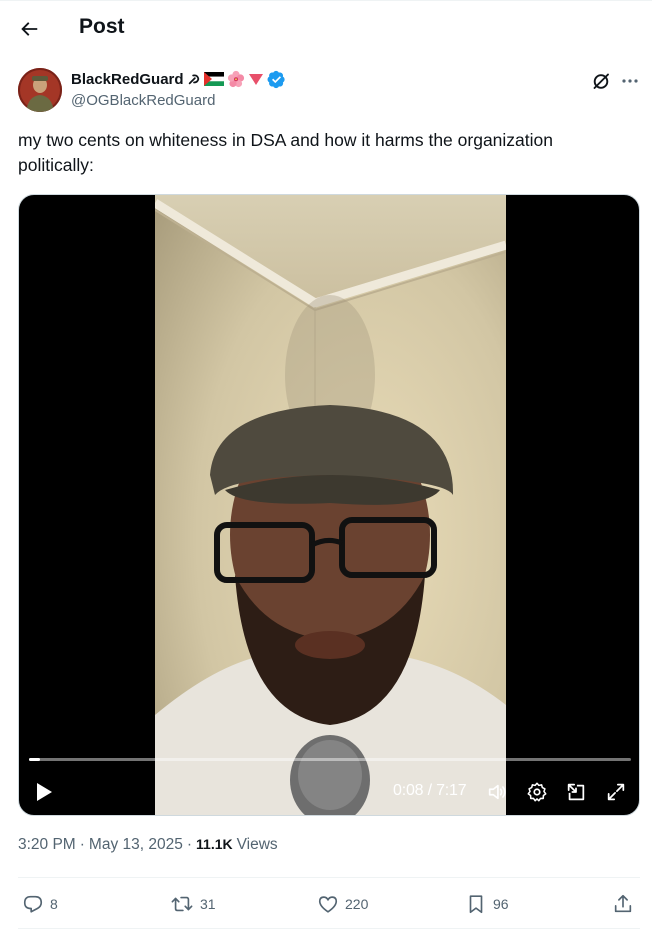 The image size is (652, 930). What do you see at coordinates (194, 79) in the screenshot?
I see `hammer-sickle-icon` at bounding box center [194, 79].